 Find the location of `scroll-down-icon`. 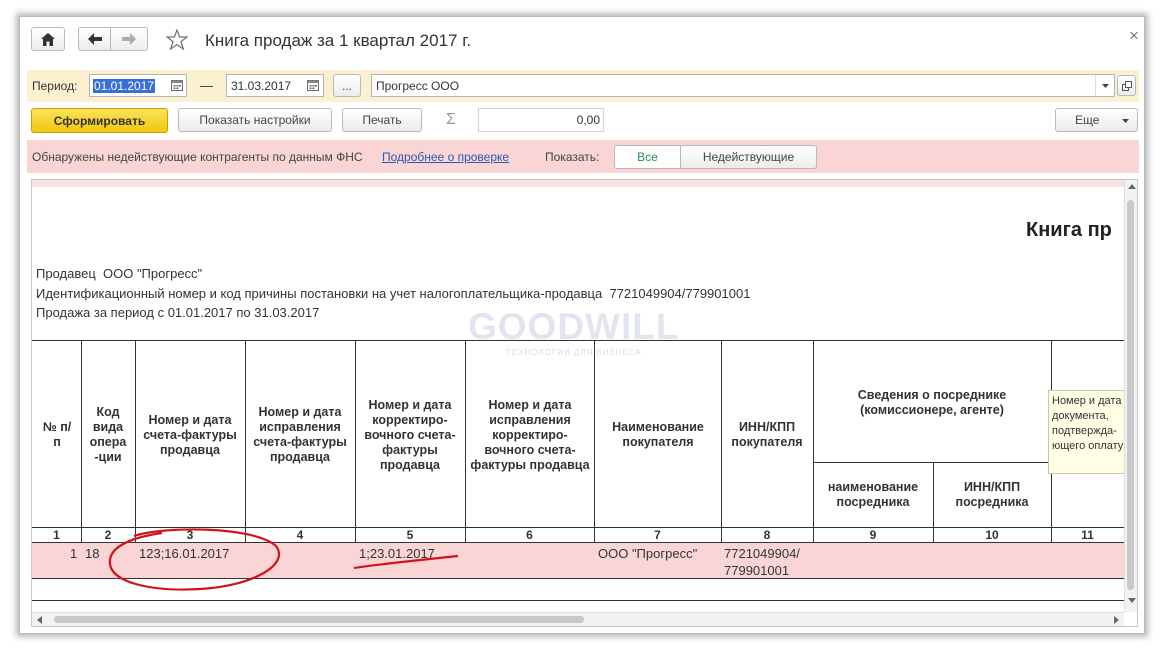

scroll-down-icon is located at coordinates (1132, 600).